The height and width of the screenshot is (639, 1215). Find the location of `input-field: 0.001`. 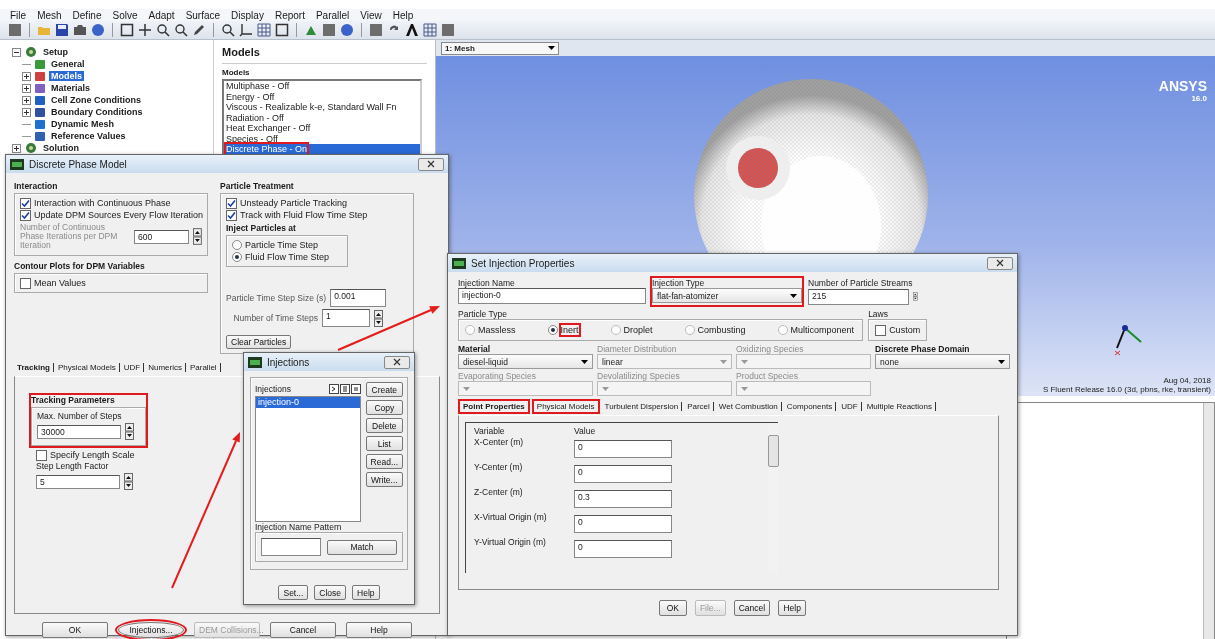

input-field: 0.001 is located at coordinates (358, 298).